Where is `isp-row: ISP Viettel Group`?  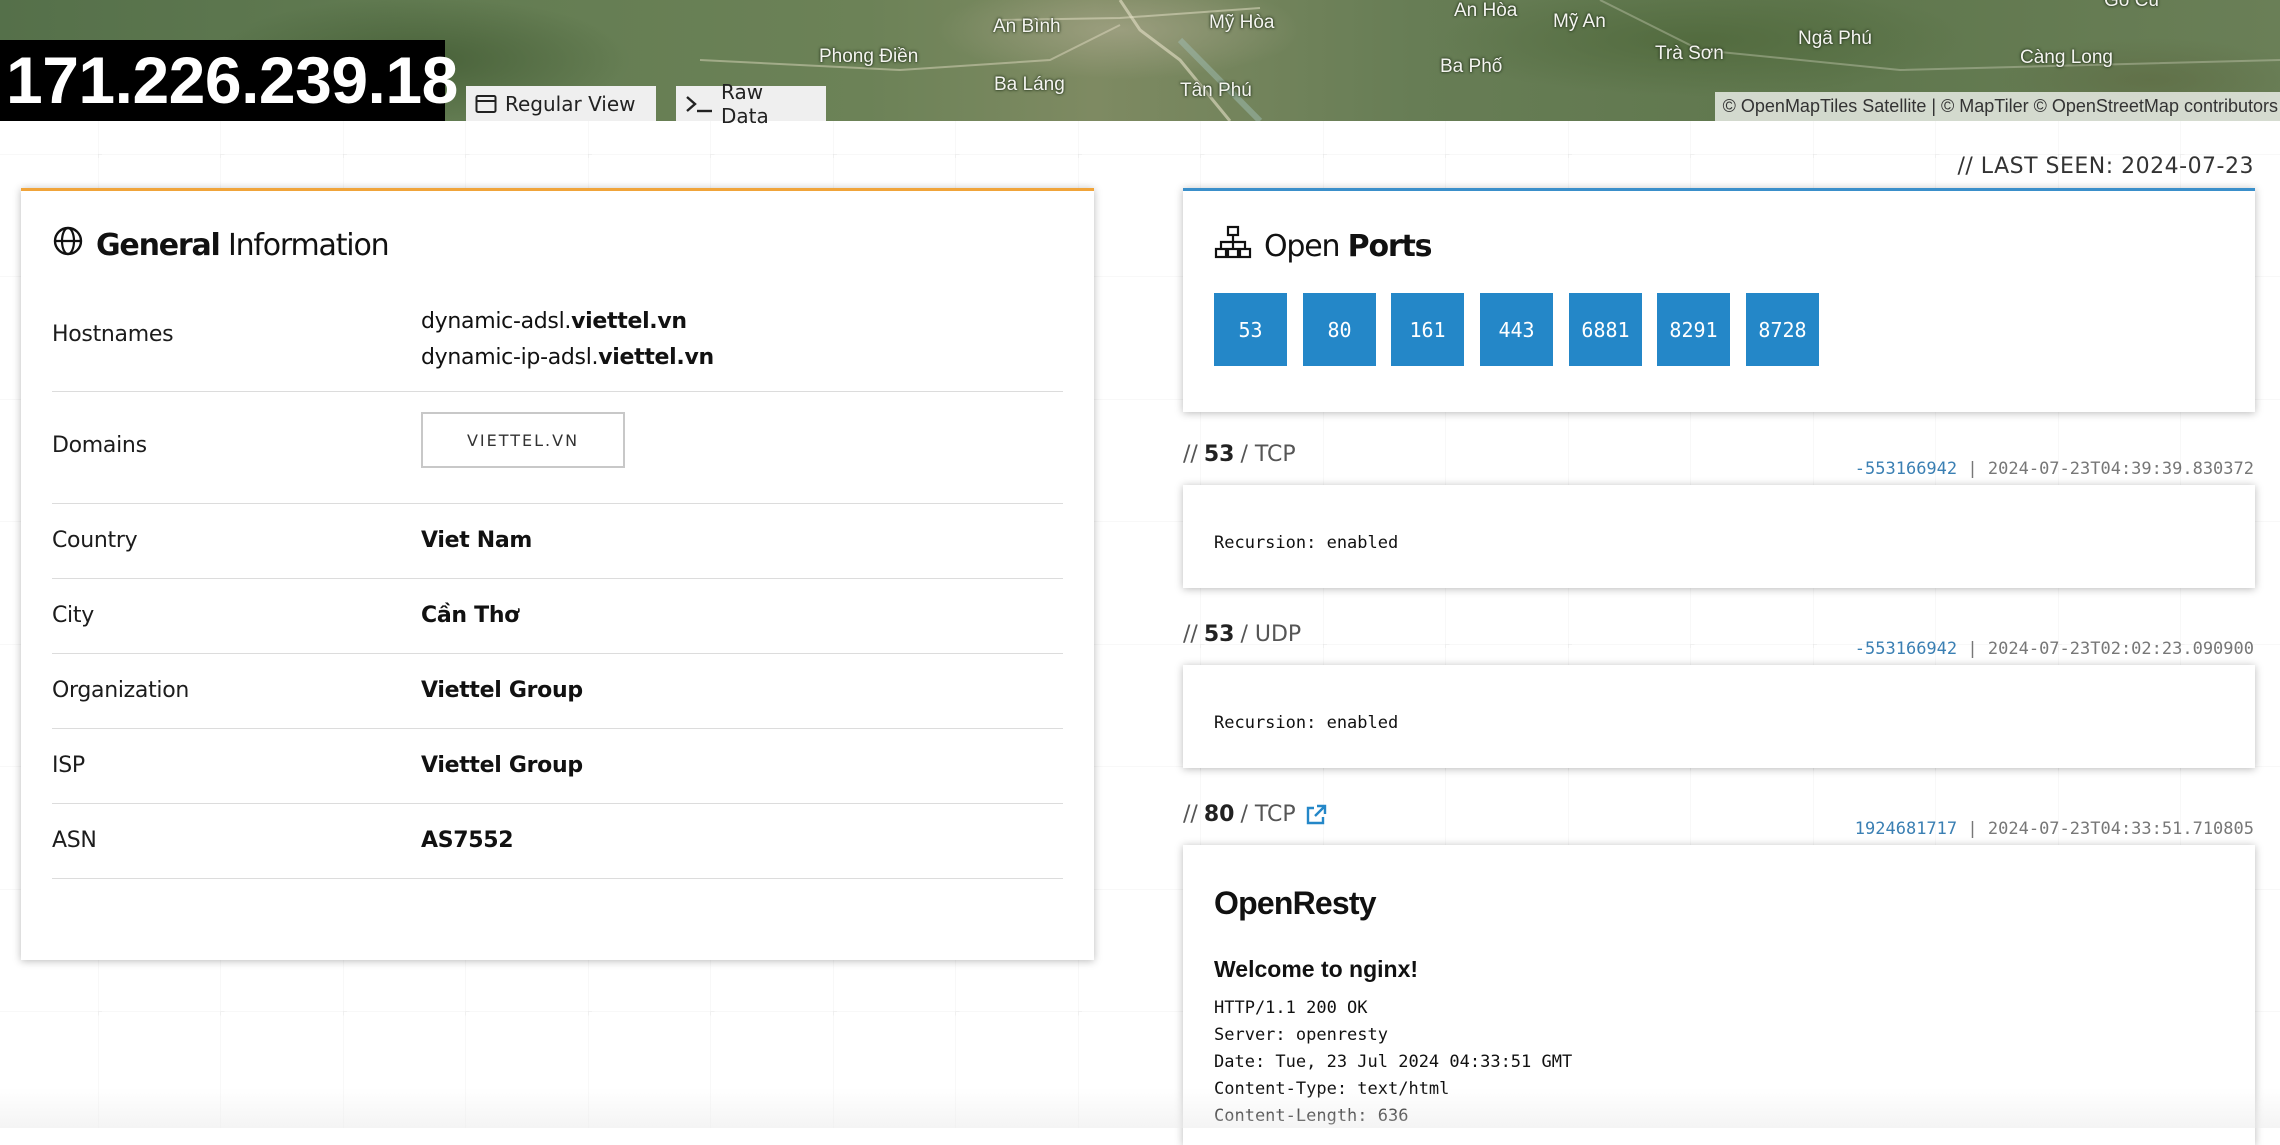 isp-row: ISP Viettel Group is located at coordinates (557, 766).